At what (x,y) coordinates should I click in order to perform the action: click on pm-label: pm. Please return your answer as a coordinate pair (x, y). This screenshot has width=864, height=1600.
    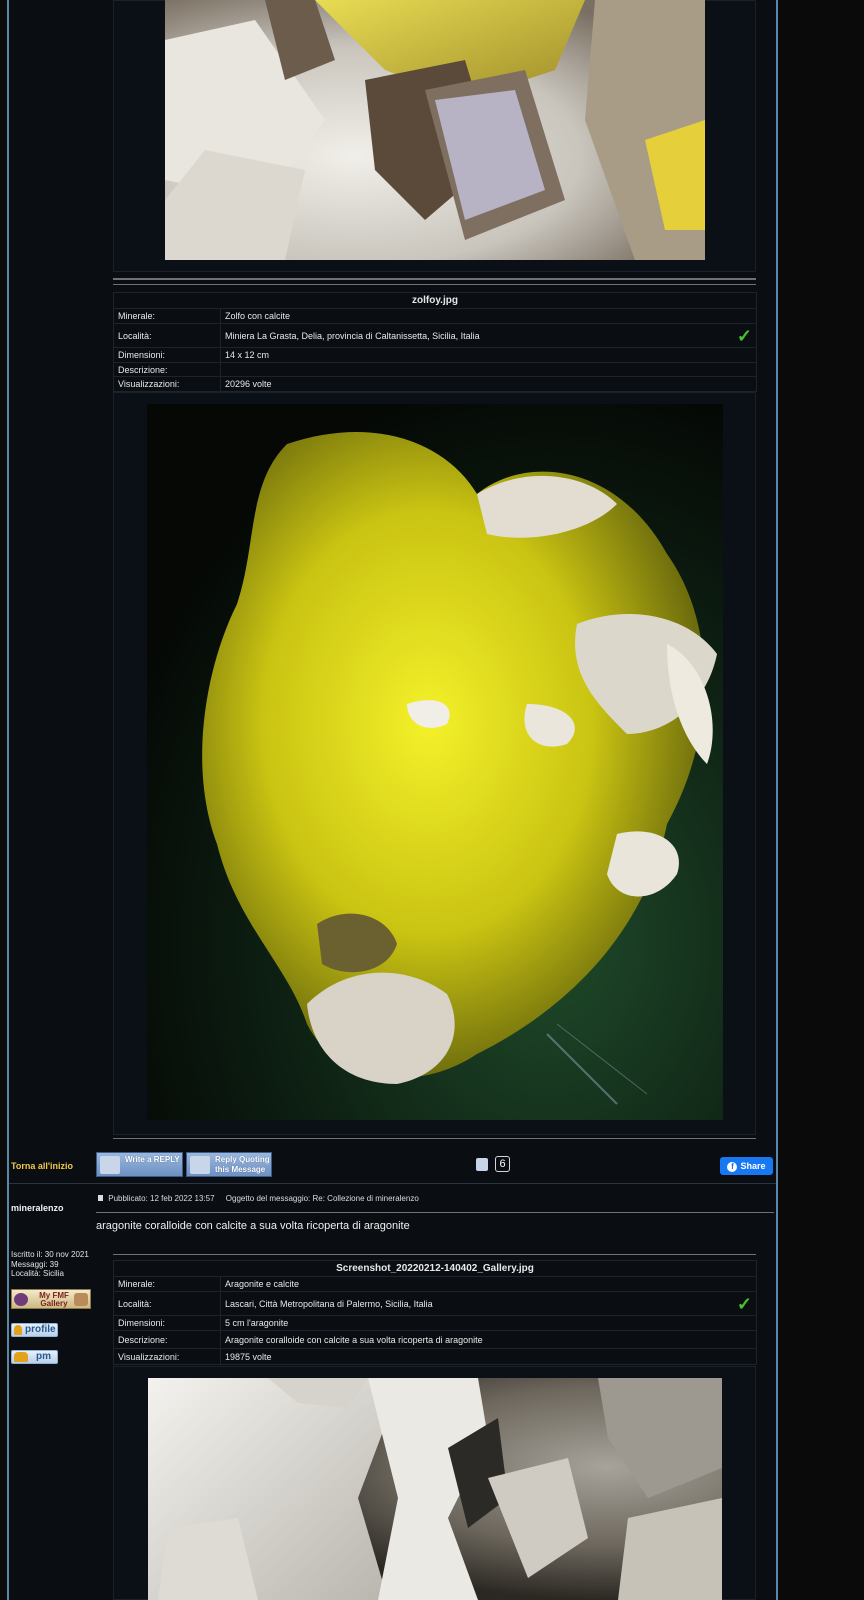
    Looking at the image, I should click on (43, 1356).